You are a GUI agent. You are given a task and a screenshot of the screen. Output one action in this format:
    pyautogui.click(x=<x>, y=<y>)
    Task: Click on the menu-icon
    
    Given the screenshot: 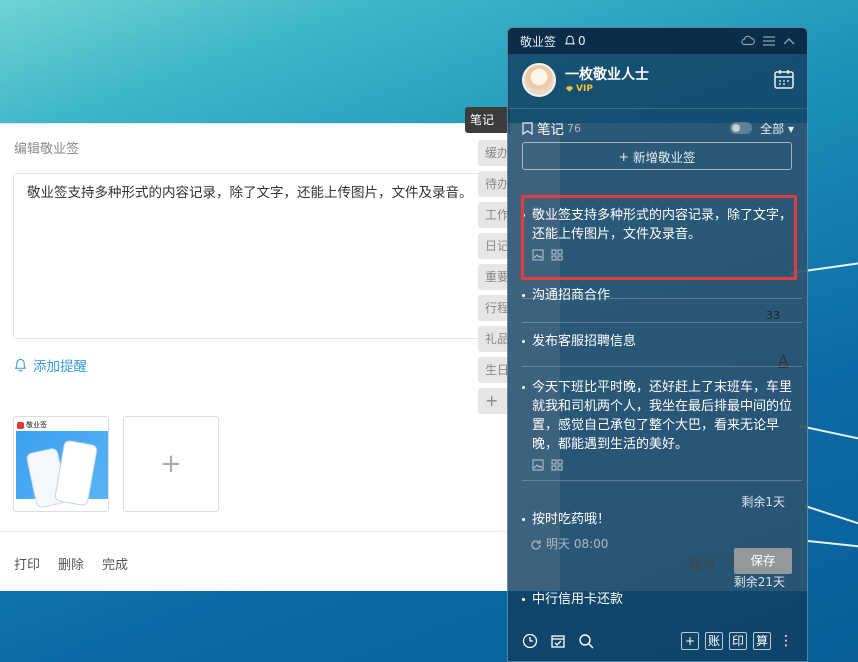 What is the action you would take?
    pyautogui.click(x=769, y=41)
    